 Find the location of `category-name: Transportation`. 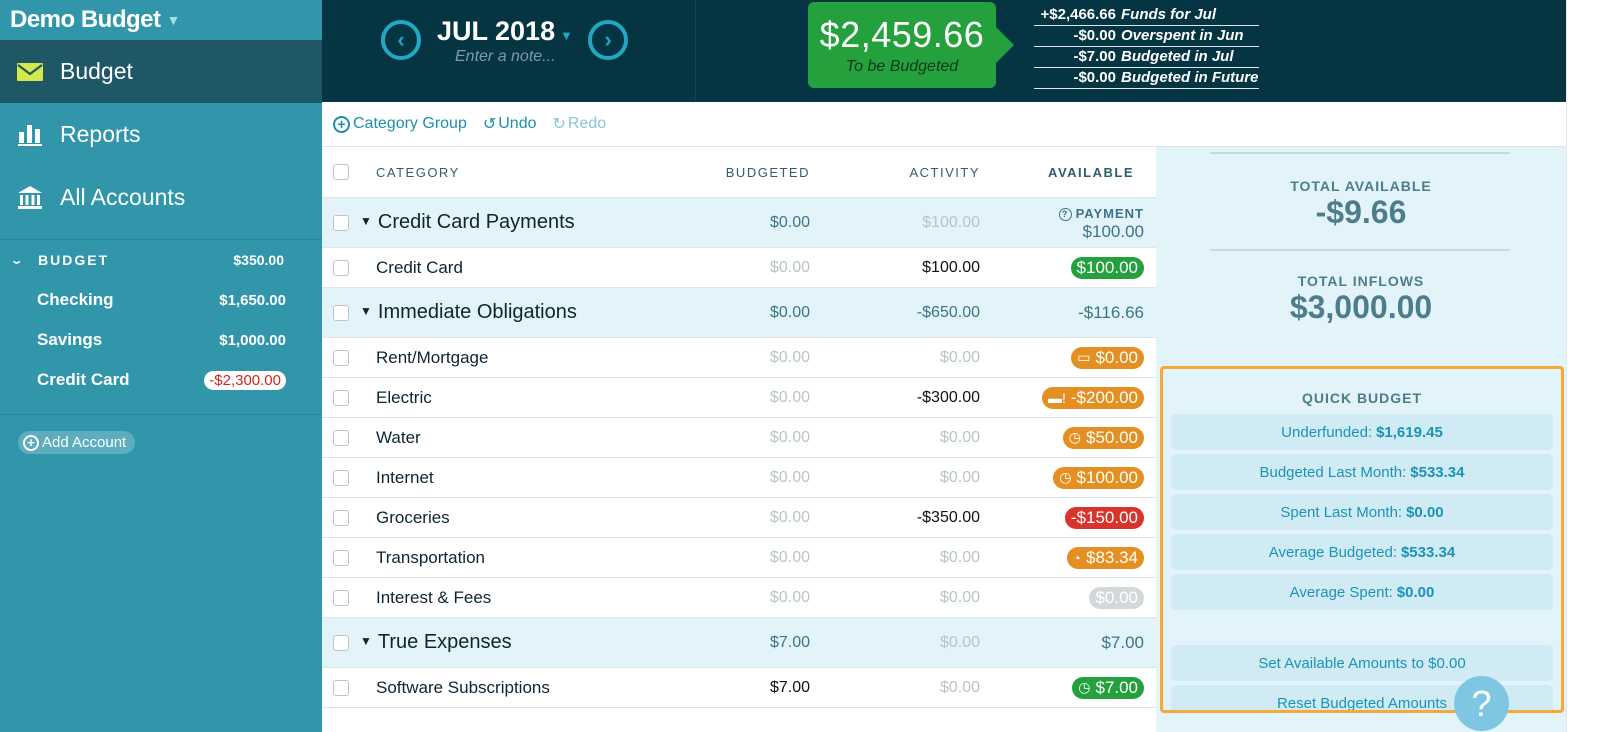

category-name: Transportation is located at coordinates (499, 558).